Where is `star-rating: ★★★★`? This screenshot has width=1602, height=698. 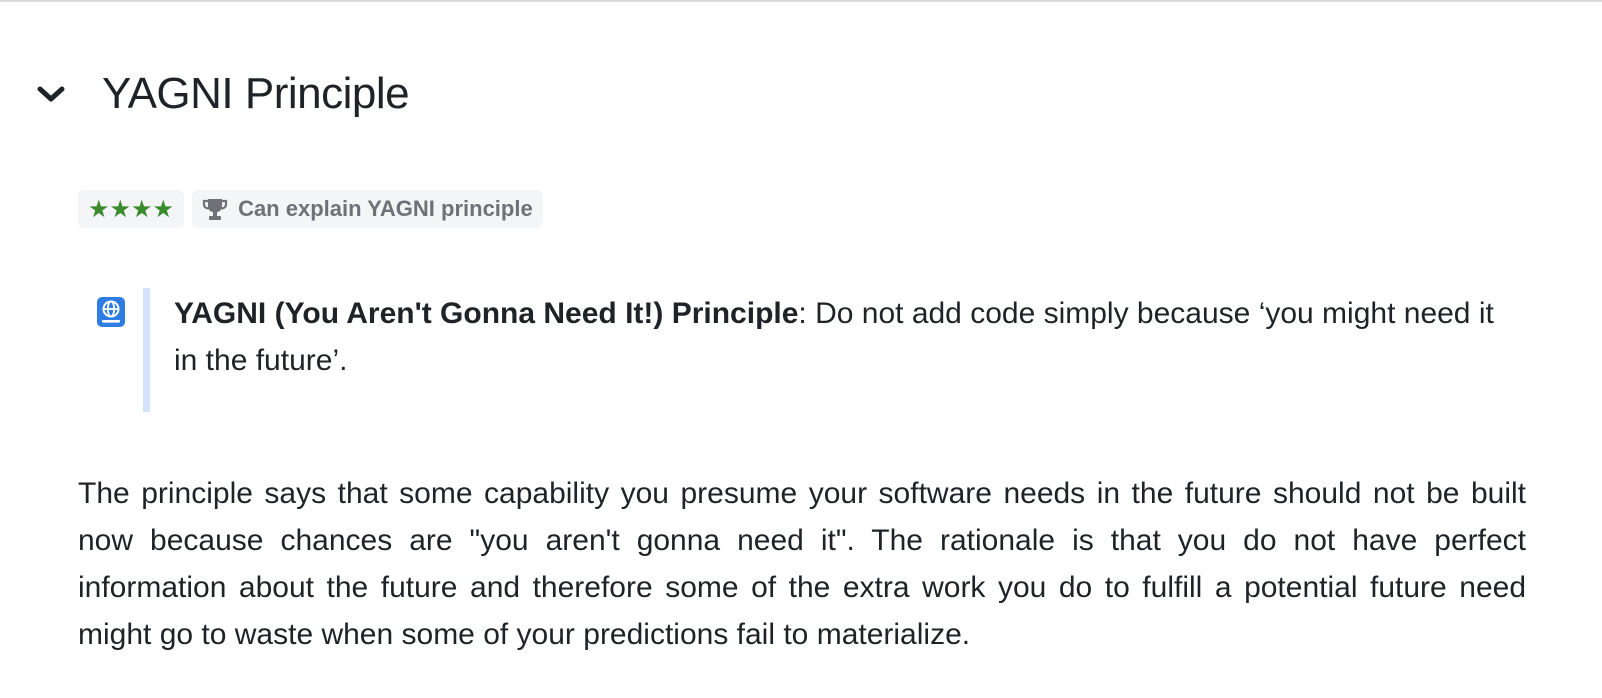 star-rating: ★★★★ is located at coordinates (131, 209).